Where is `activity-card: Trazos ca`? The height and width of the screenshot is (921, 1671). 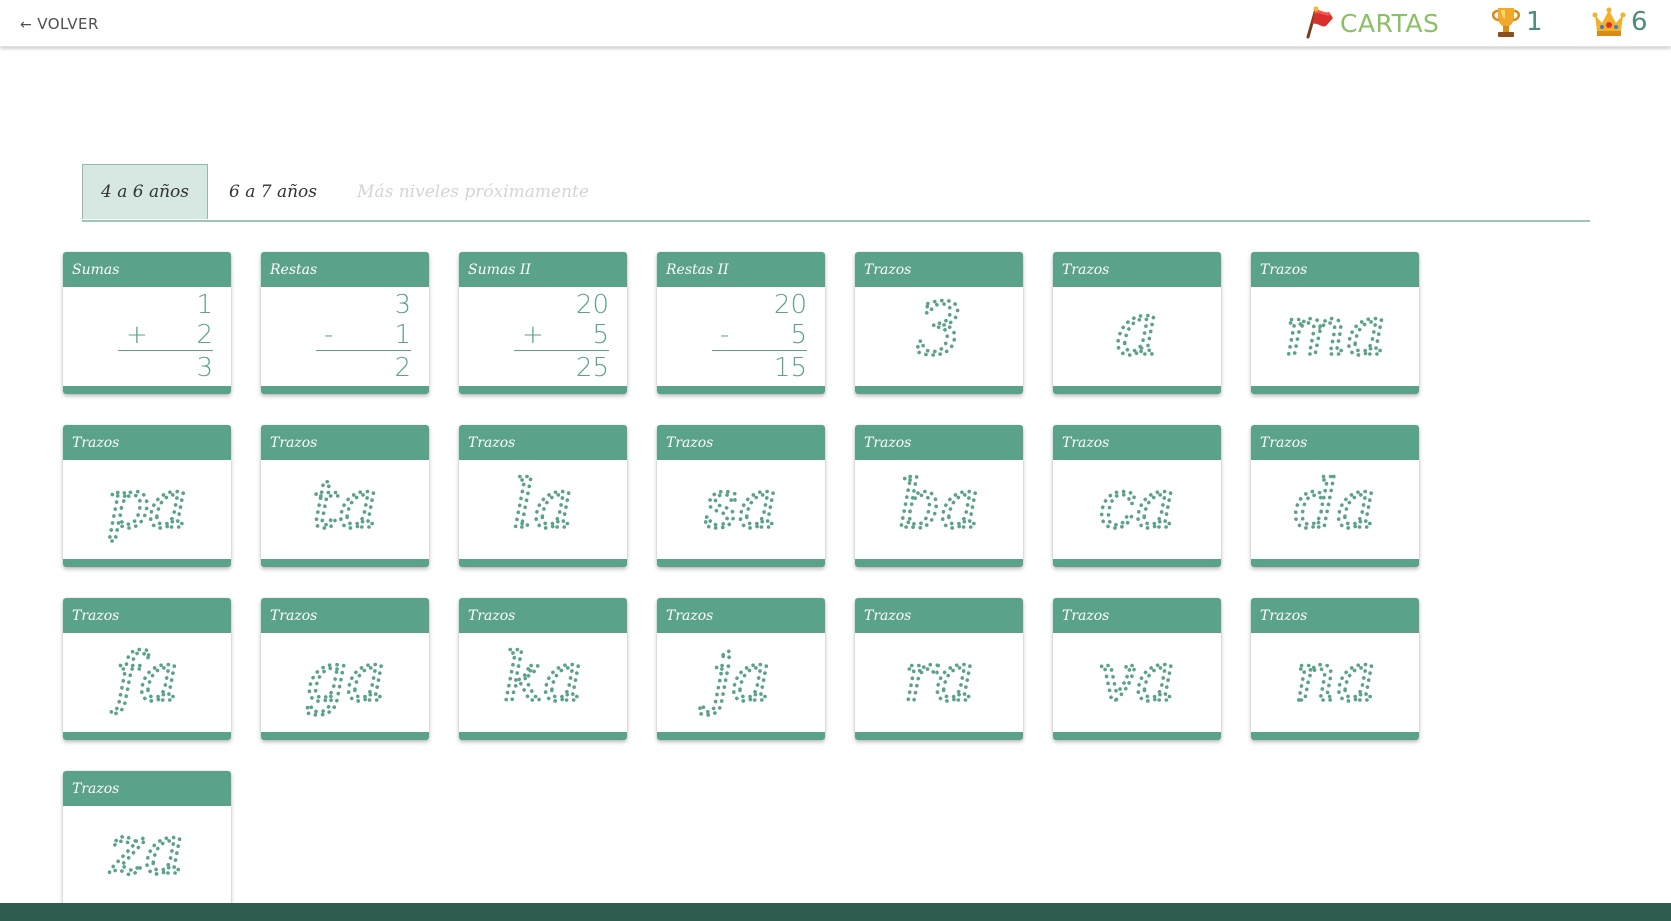 activity-card: Trazos ca is located at coordinates (1137, 496).